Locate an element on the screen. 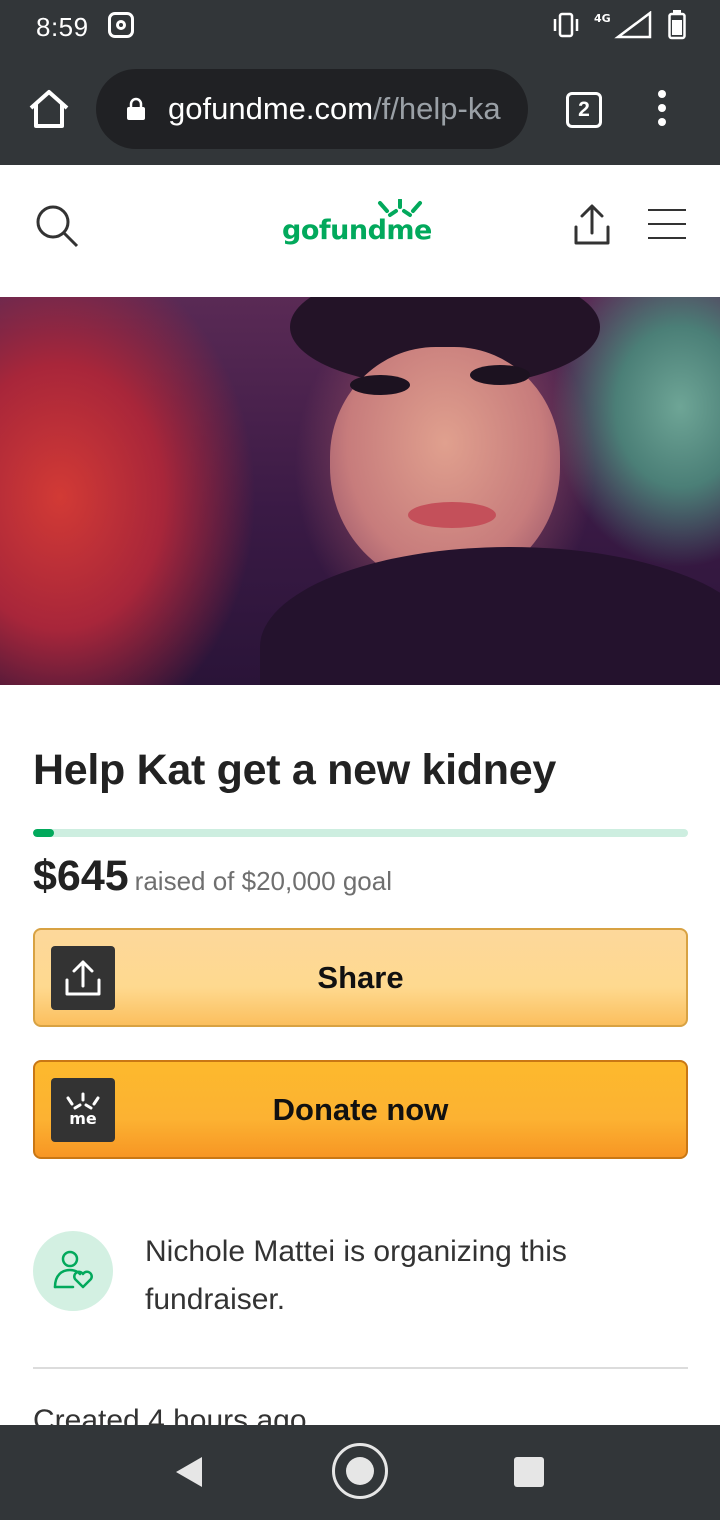 This screenshot has width=720, height=1520. raised-summary: $645 raised of $20,000 goal is located at coordinates (212, 876).